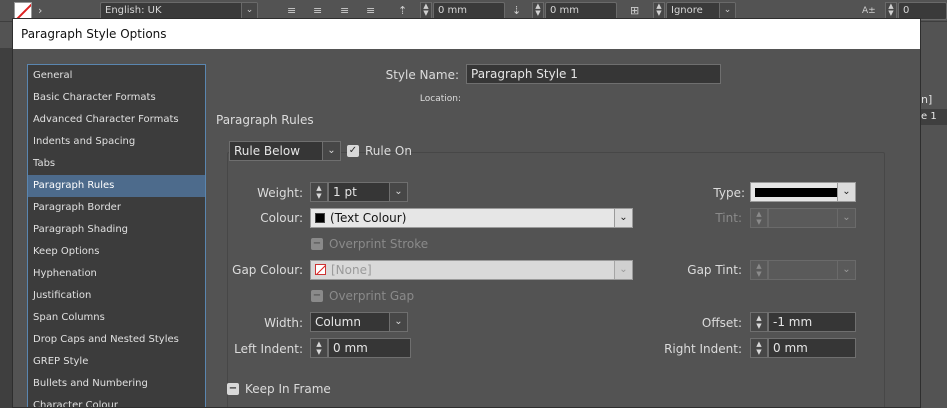 Image resolution: width=947 pixels, height=408 pixels. I want to click on background-panel: n], so click(934, 215).